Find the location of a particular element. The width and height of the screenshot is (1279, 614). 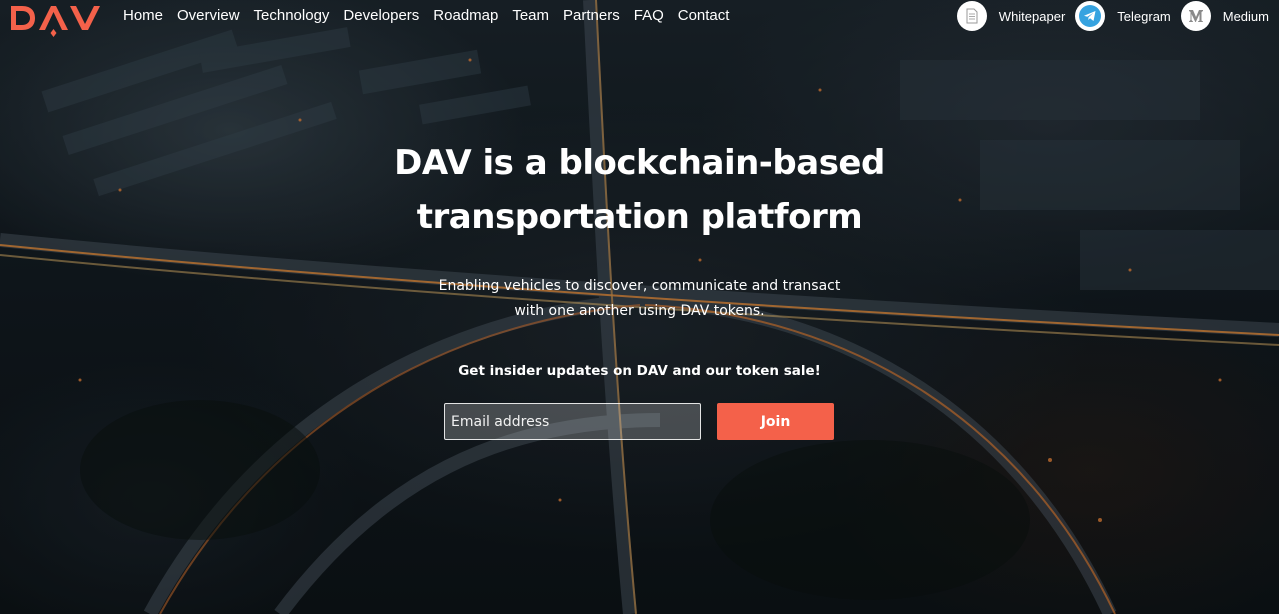

nav-overview: Overview is located at coordinates (208, 16).